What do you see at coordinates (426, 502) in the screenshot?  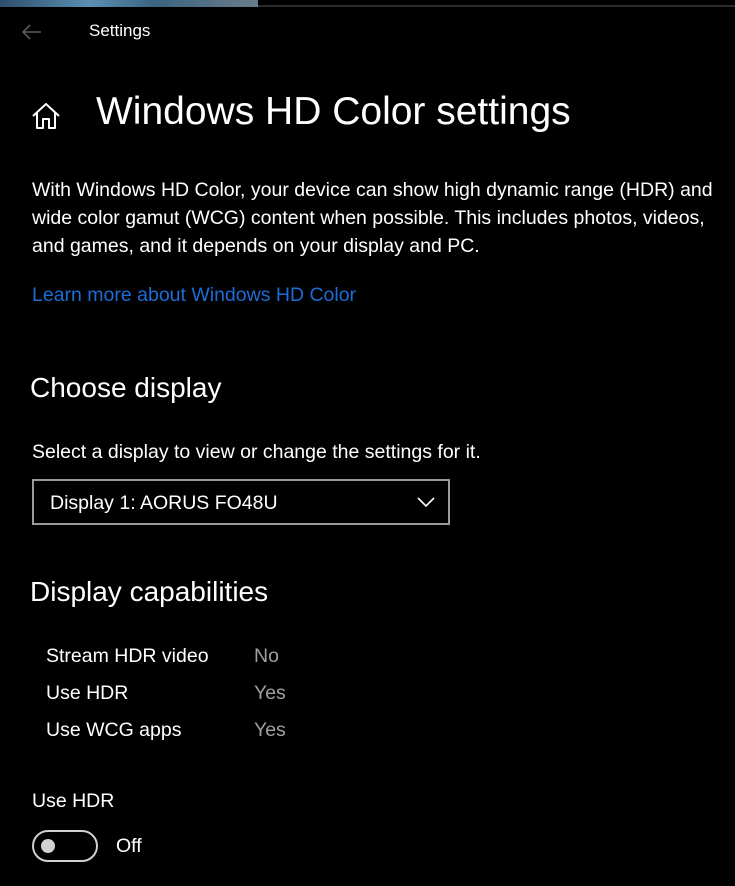 I see `chevron-down-icon` at bounding box center [426, 502].